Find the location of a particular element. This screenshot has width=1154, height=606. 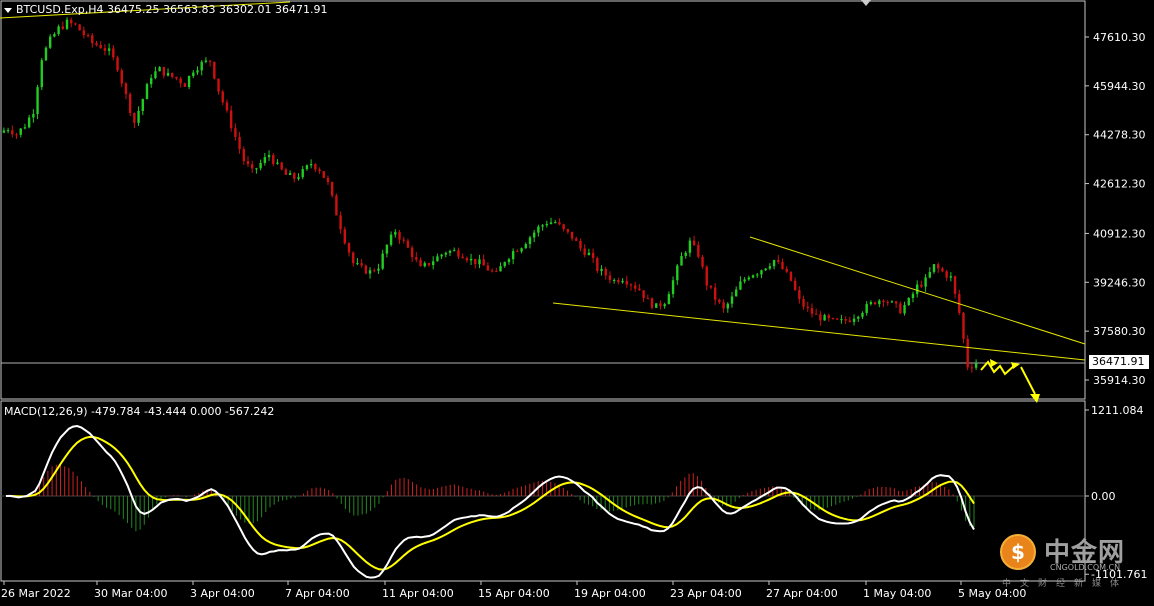

watermark-logo: $ 中金网 CNGOLD.COM.CN 中文财经新媒体 is located at coordinates (1075, 560).